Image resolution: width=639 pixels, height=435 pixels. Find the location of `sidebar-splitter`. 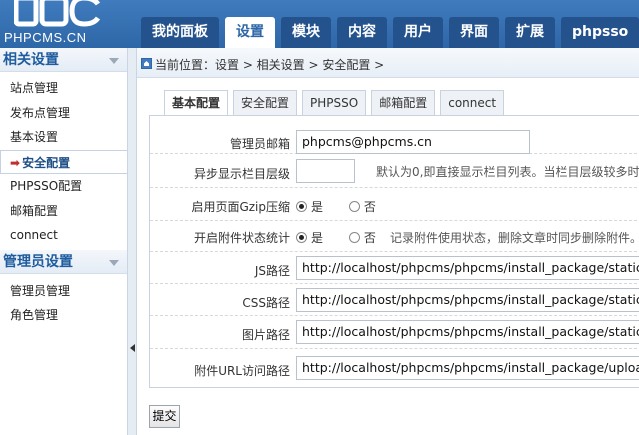

sidebar-splitter is located at coordinates (132, 241).